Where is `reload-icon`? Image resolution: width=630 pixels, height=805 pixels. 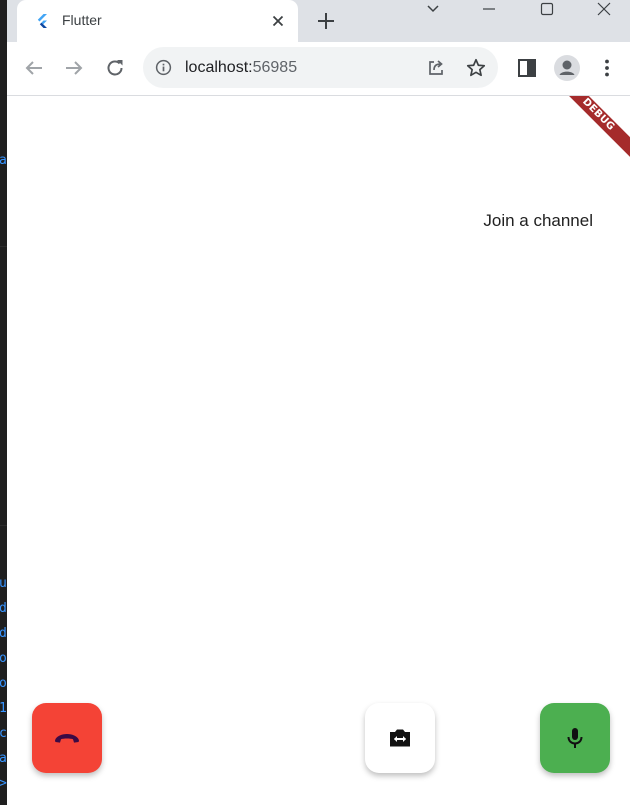
reload-icon is located at coordinates (115, 68).